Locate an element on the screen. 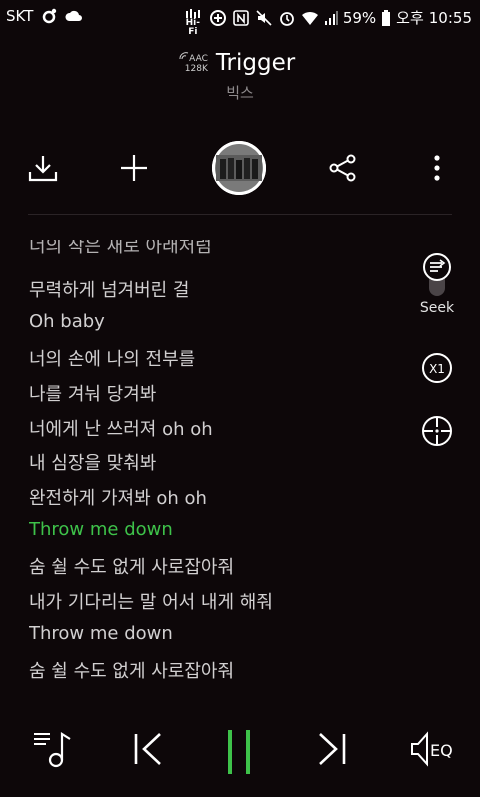 This screenshot has height=797, width=480. mute-icon is located at coordinates (264, 18).